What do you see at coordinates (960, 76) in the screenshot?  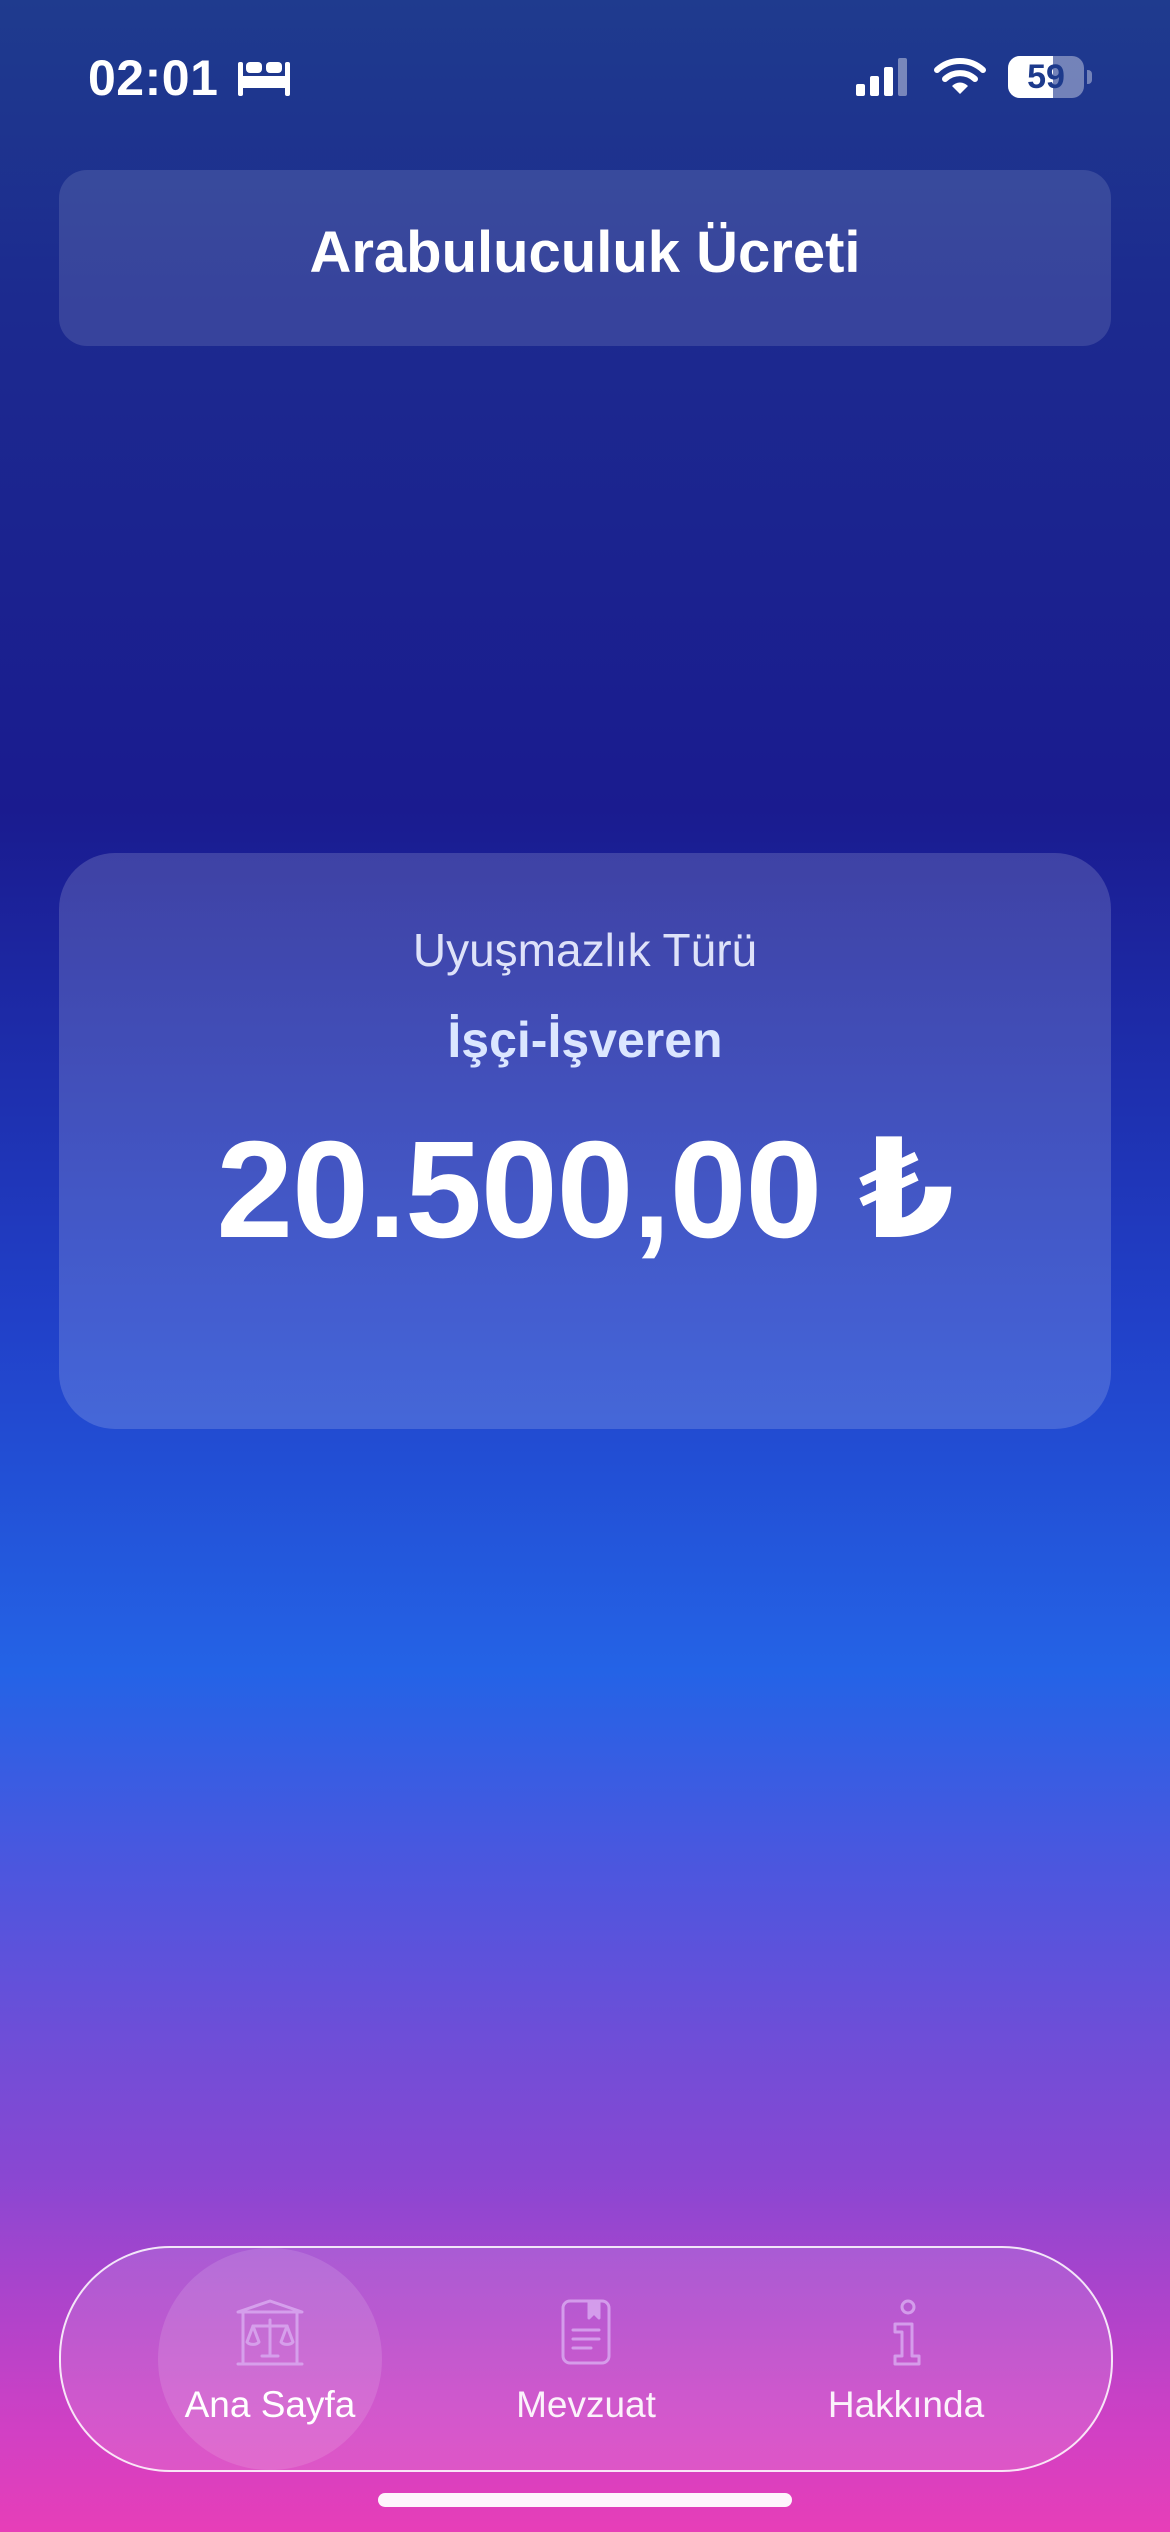 I see `wifi-icon` at bounding box center [960, 76].